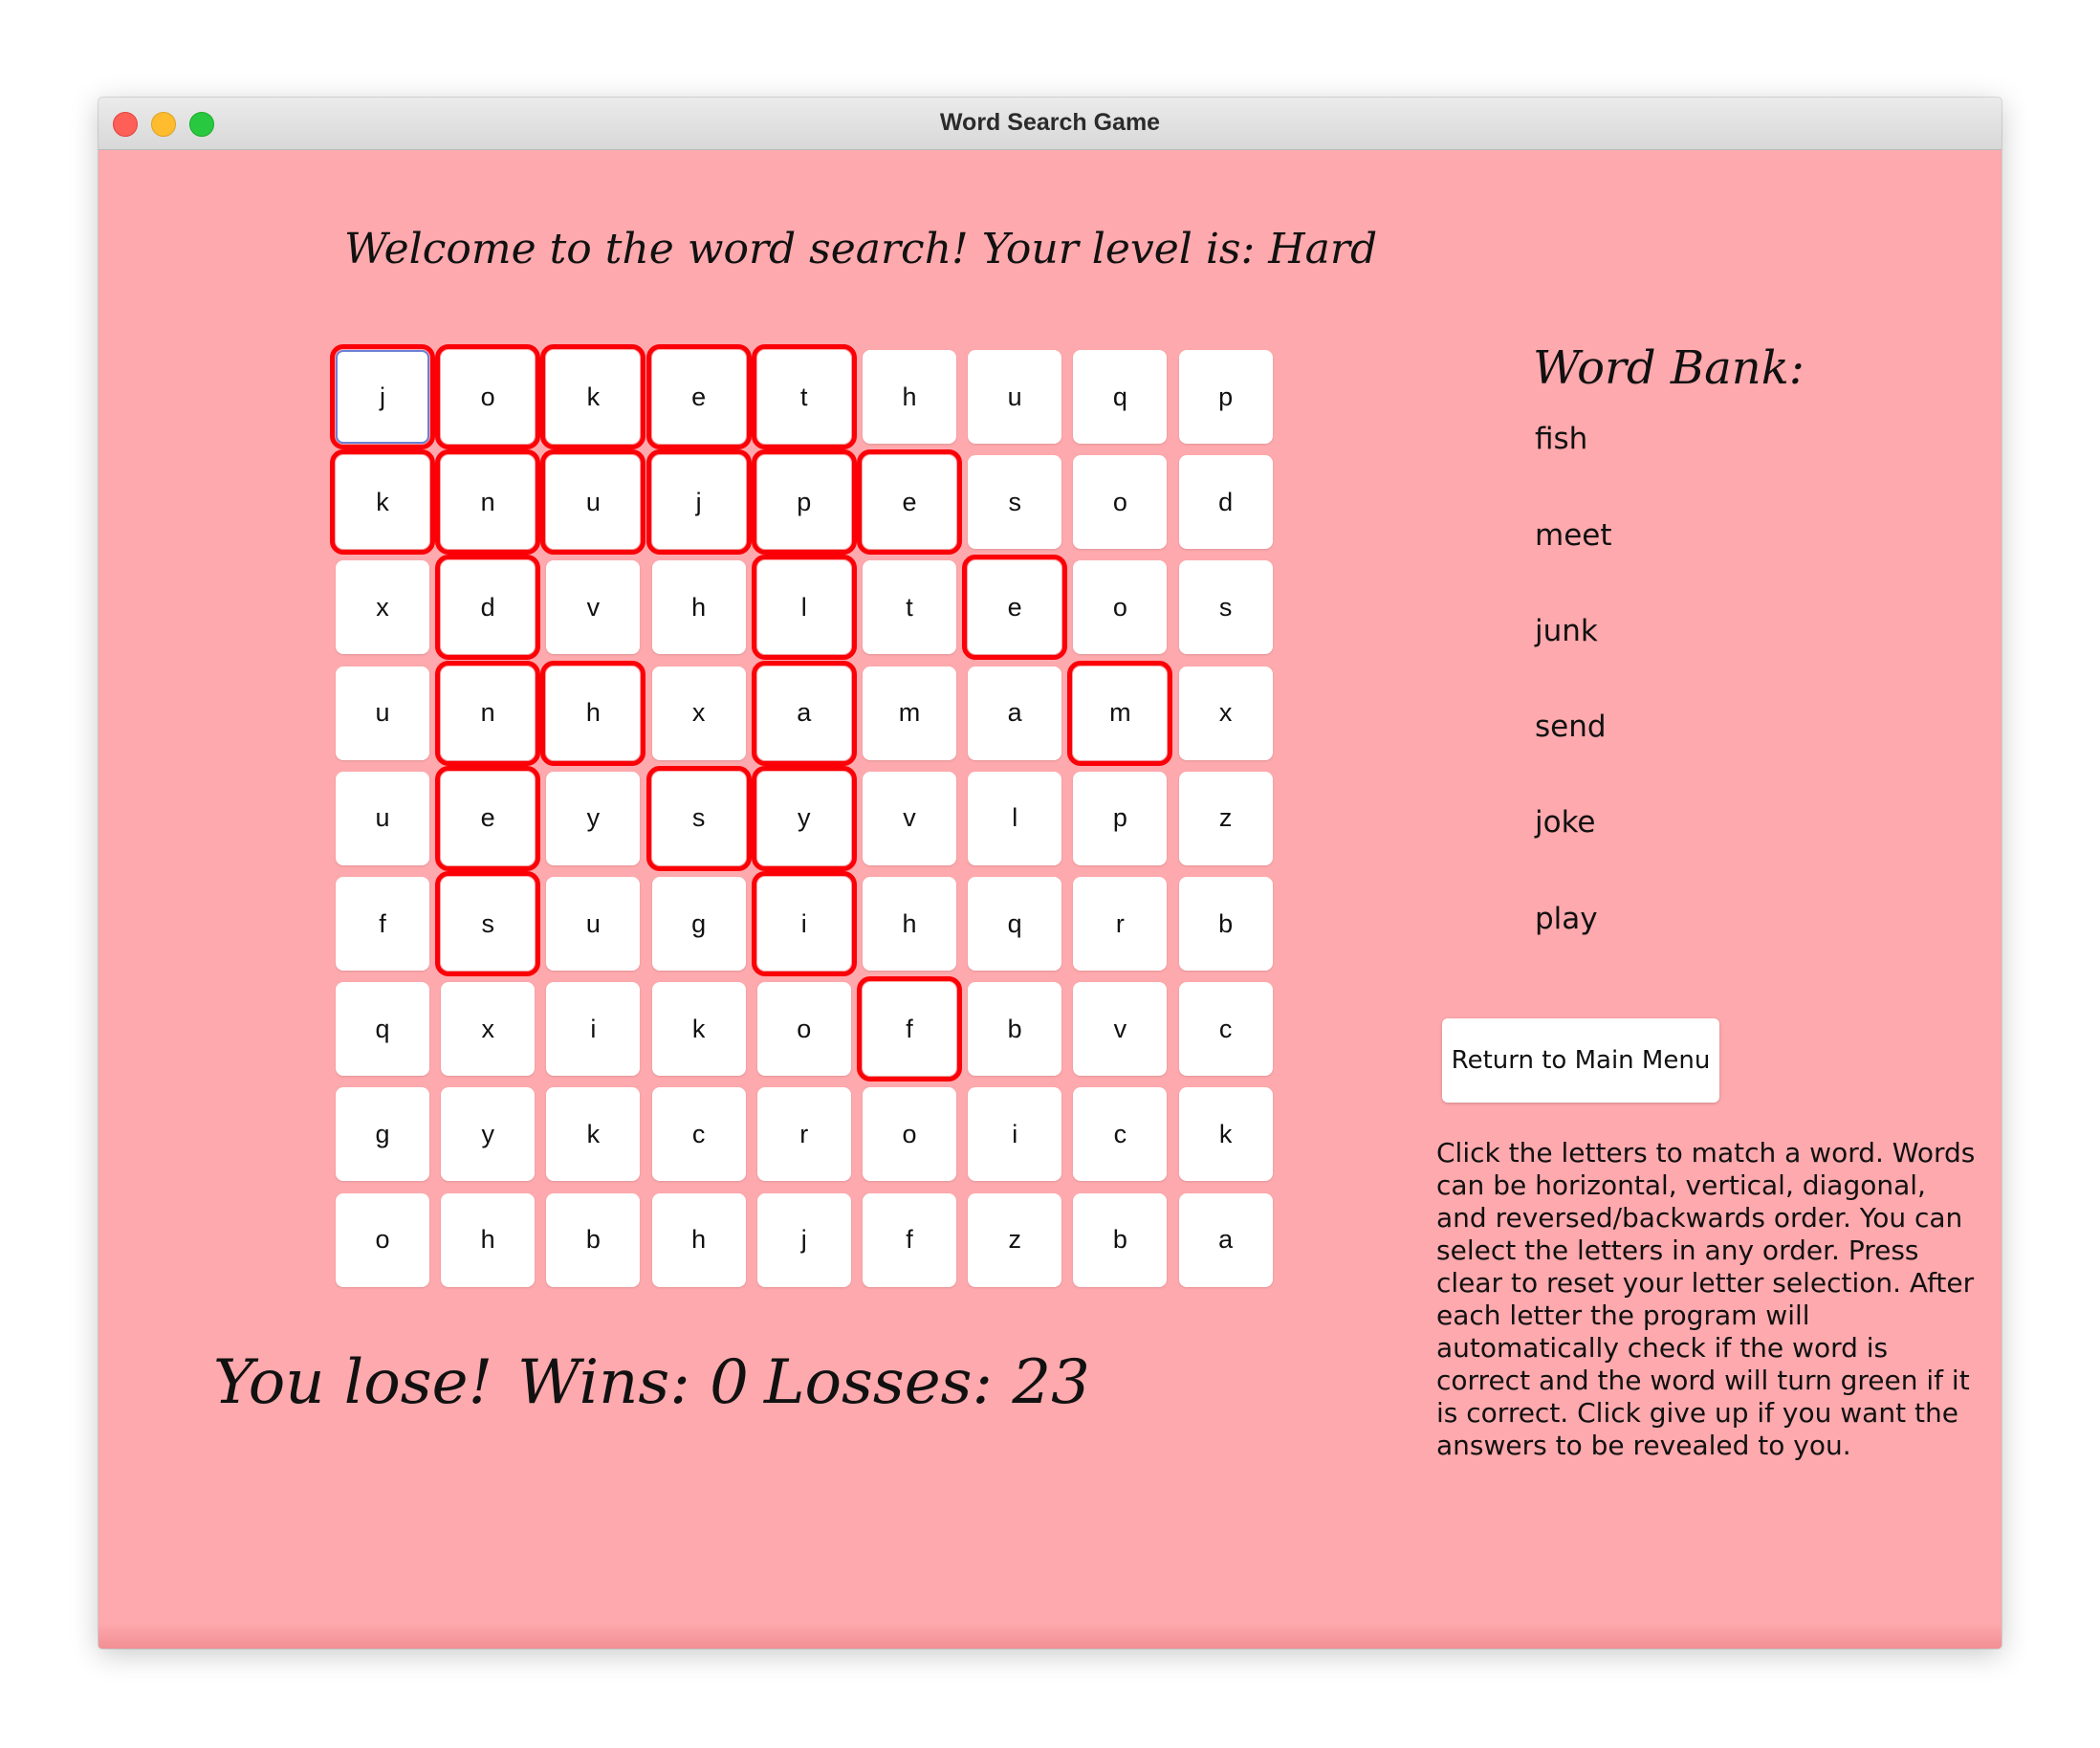 This screenshot has width=2100, height=1748. I want to click on wins-counter: Wins: 0, so click(633, 1382).